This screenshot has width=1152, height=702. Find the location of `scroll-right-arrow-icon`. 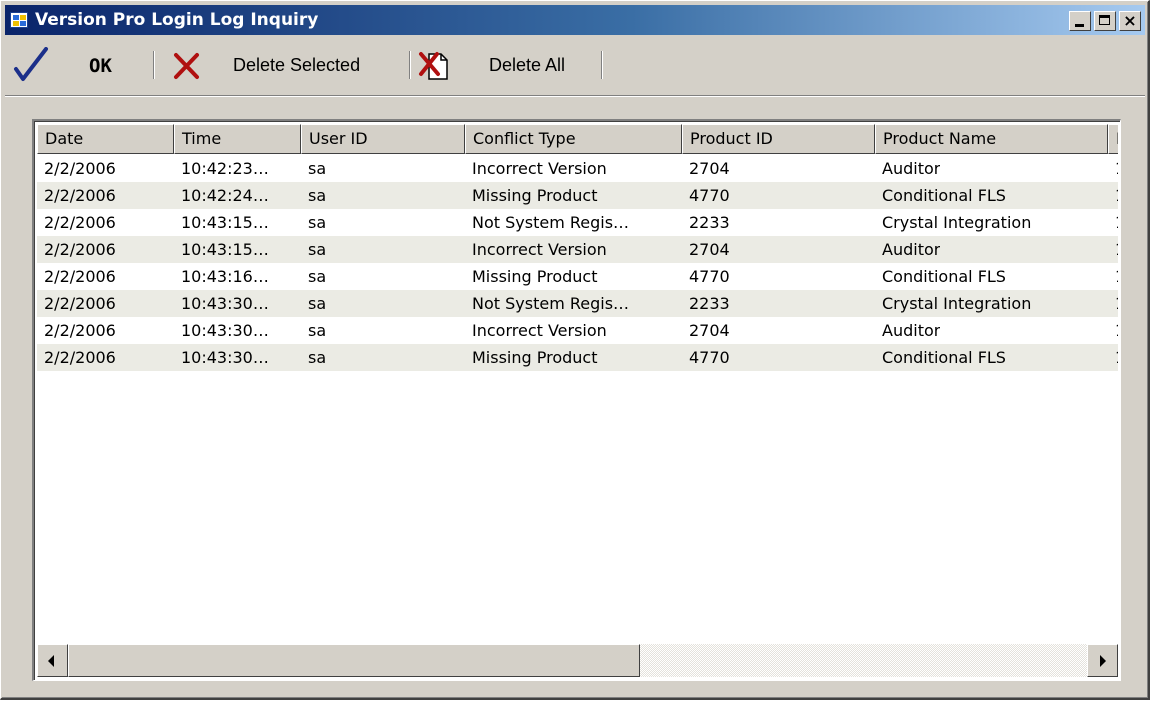

scroll-right-arrow-icon is located at coordinates (1102, 660).